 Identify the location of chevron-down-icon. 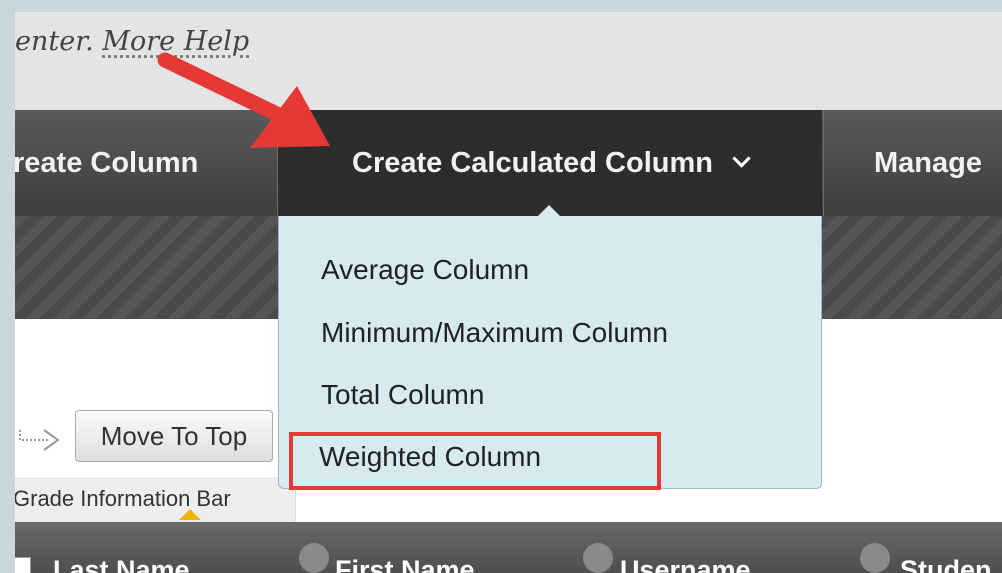
(741, 158).